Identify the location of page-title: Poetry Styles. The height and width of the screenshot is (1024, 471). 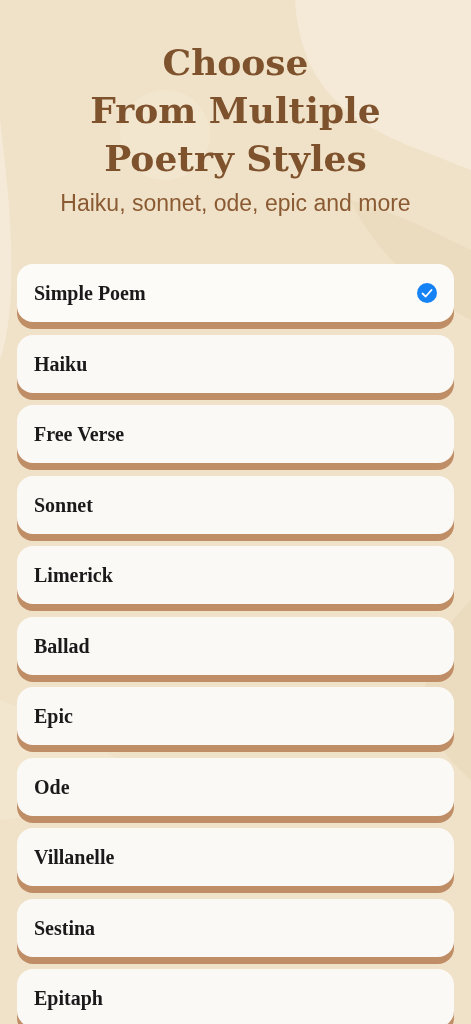
(235, 158).